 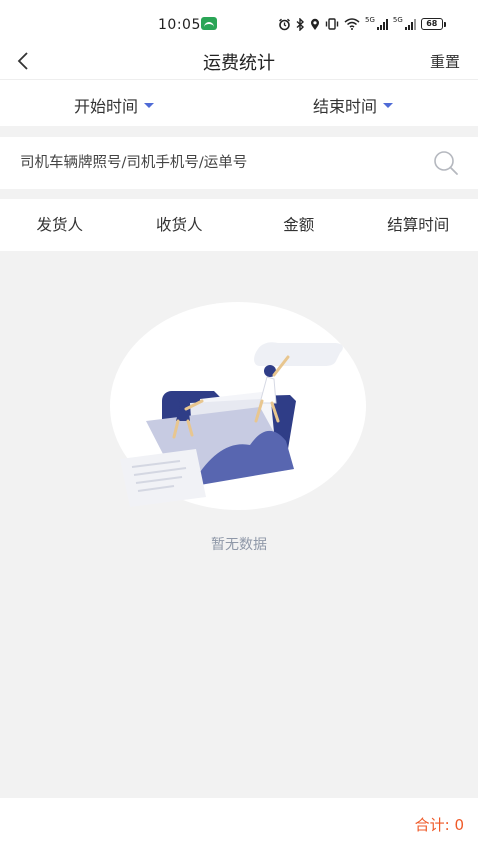 What do you see at coordinates (239, 225) in the screenshot?
I see `table-header: 发货人 收货人 金额 结算时间` at bounding box center [239, 225].